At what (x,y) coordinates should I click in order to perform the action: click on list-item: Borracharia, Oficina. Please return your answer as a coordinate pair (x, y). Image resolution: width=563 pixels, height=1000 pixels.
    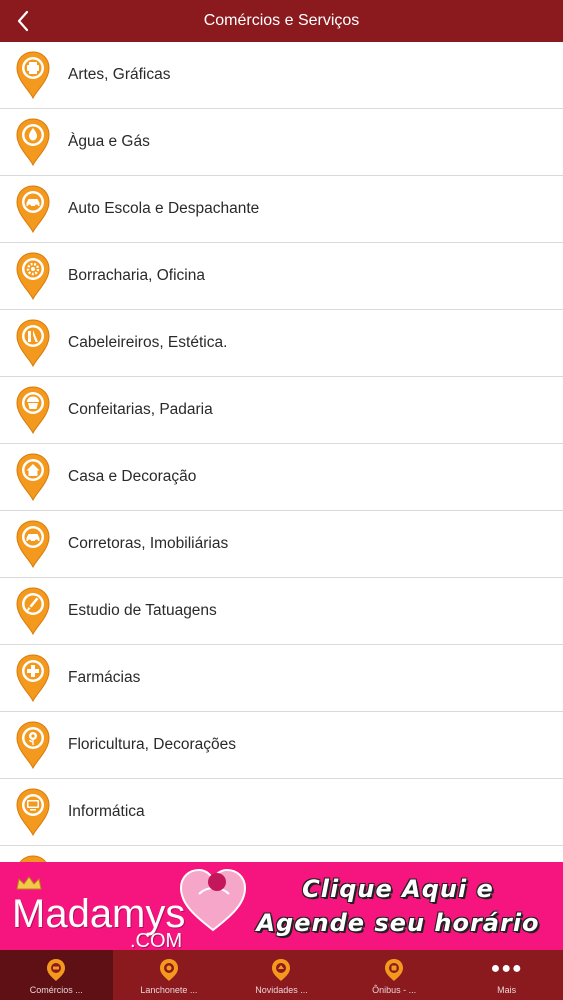
    Looking at the image, I should click on (281, 276).